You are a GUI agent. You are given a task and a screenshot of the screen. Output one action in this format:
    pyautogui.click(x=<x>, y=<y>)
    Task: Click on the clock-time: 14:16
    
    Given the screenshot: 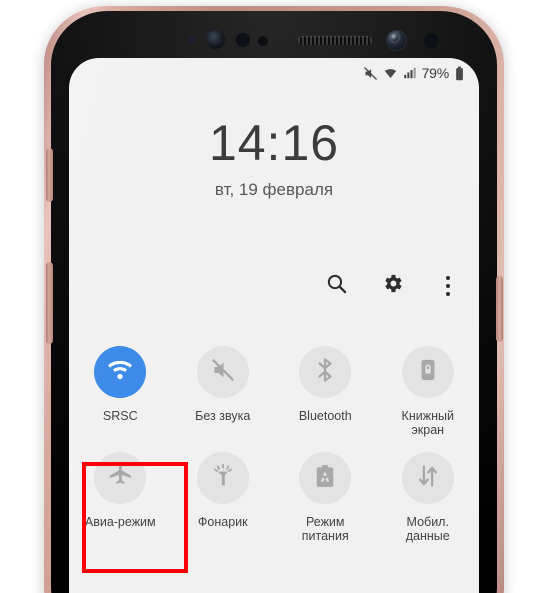 What is the action you would take?
    pyautogui.click(x=274, y=143)
    